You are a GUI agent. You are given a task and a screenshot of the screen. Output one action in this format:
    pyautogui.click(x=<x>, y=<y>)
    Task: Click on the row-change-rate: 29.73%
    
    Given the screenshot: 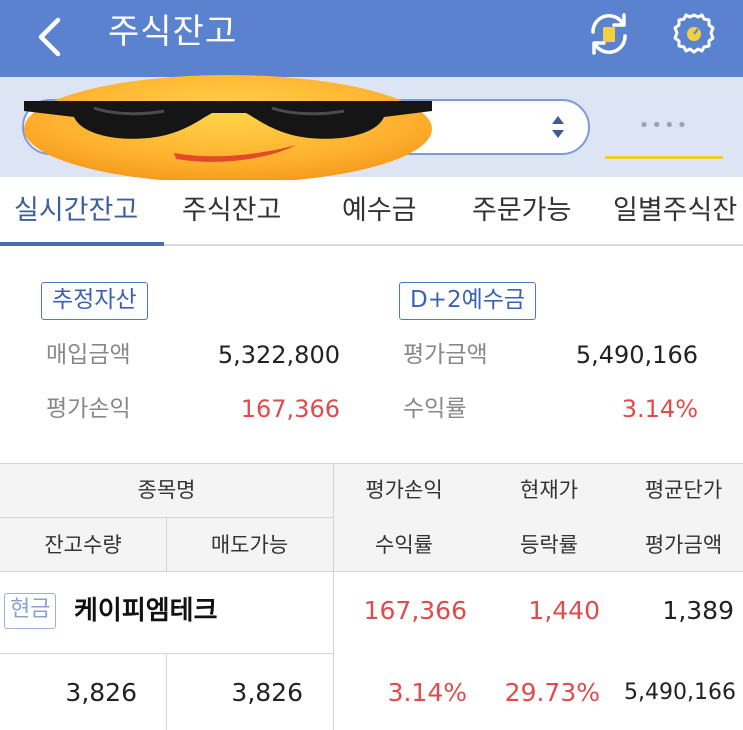 What is the action you would take?
    pyautogui.click(x=552, y=692)
    